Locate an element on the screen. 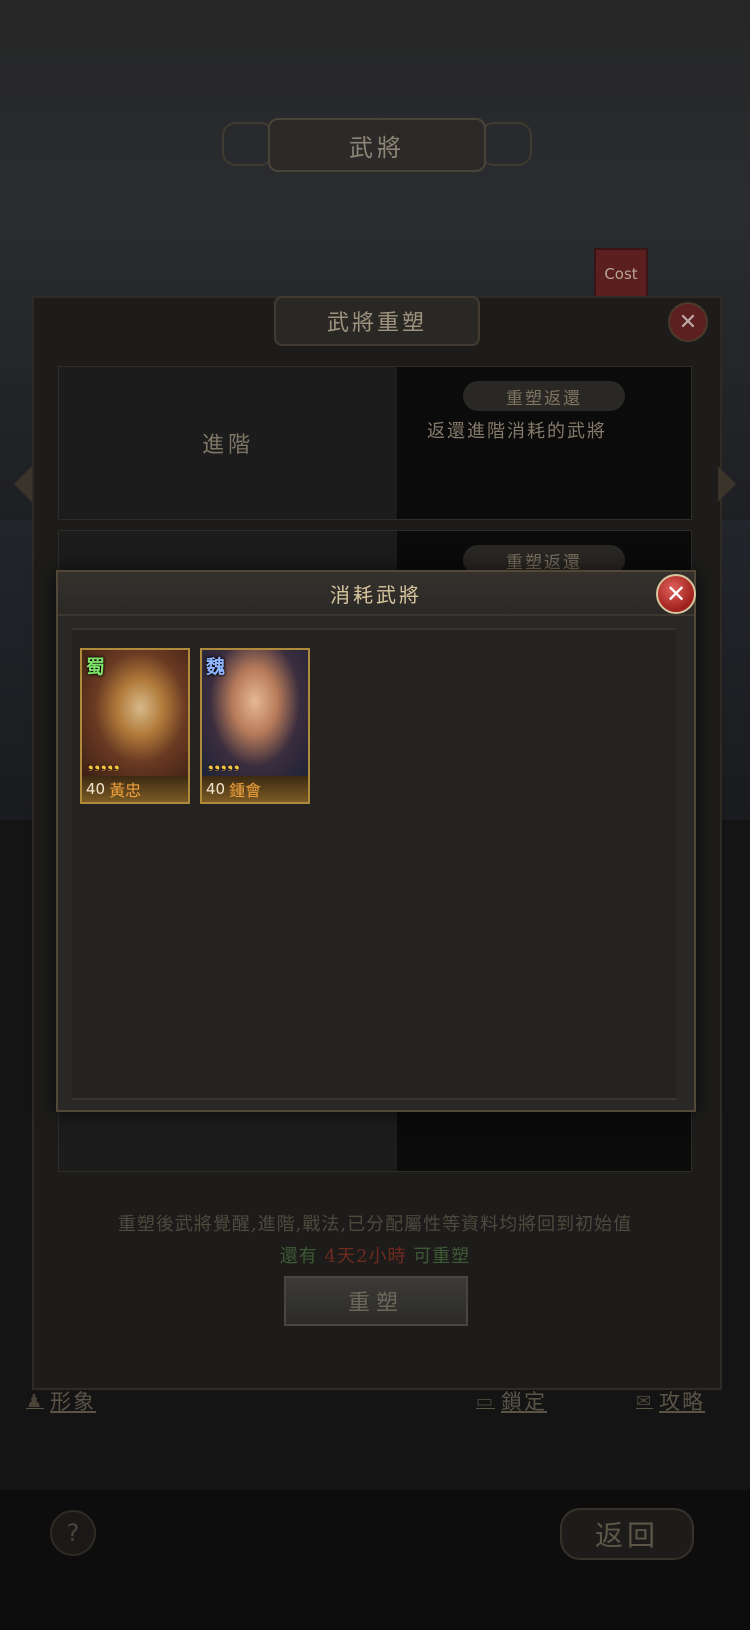 The height and width of the screenshot is (1630, 750). modal-close-icon: ✕ is located at coordinates (676, 594).